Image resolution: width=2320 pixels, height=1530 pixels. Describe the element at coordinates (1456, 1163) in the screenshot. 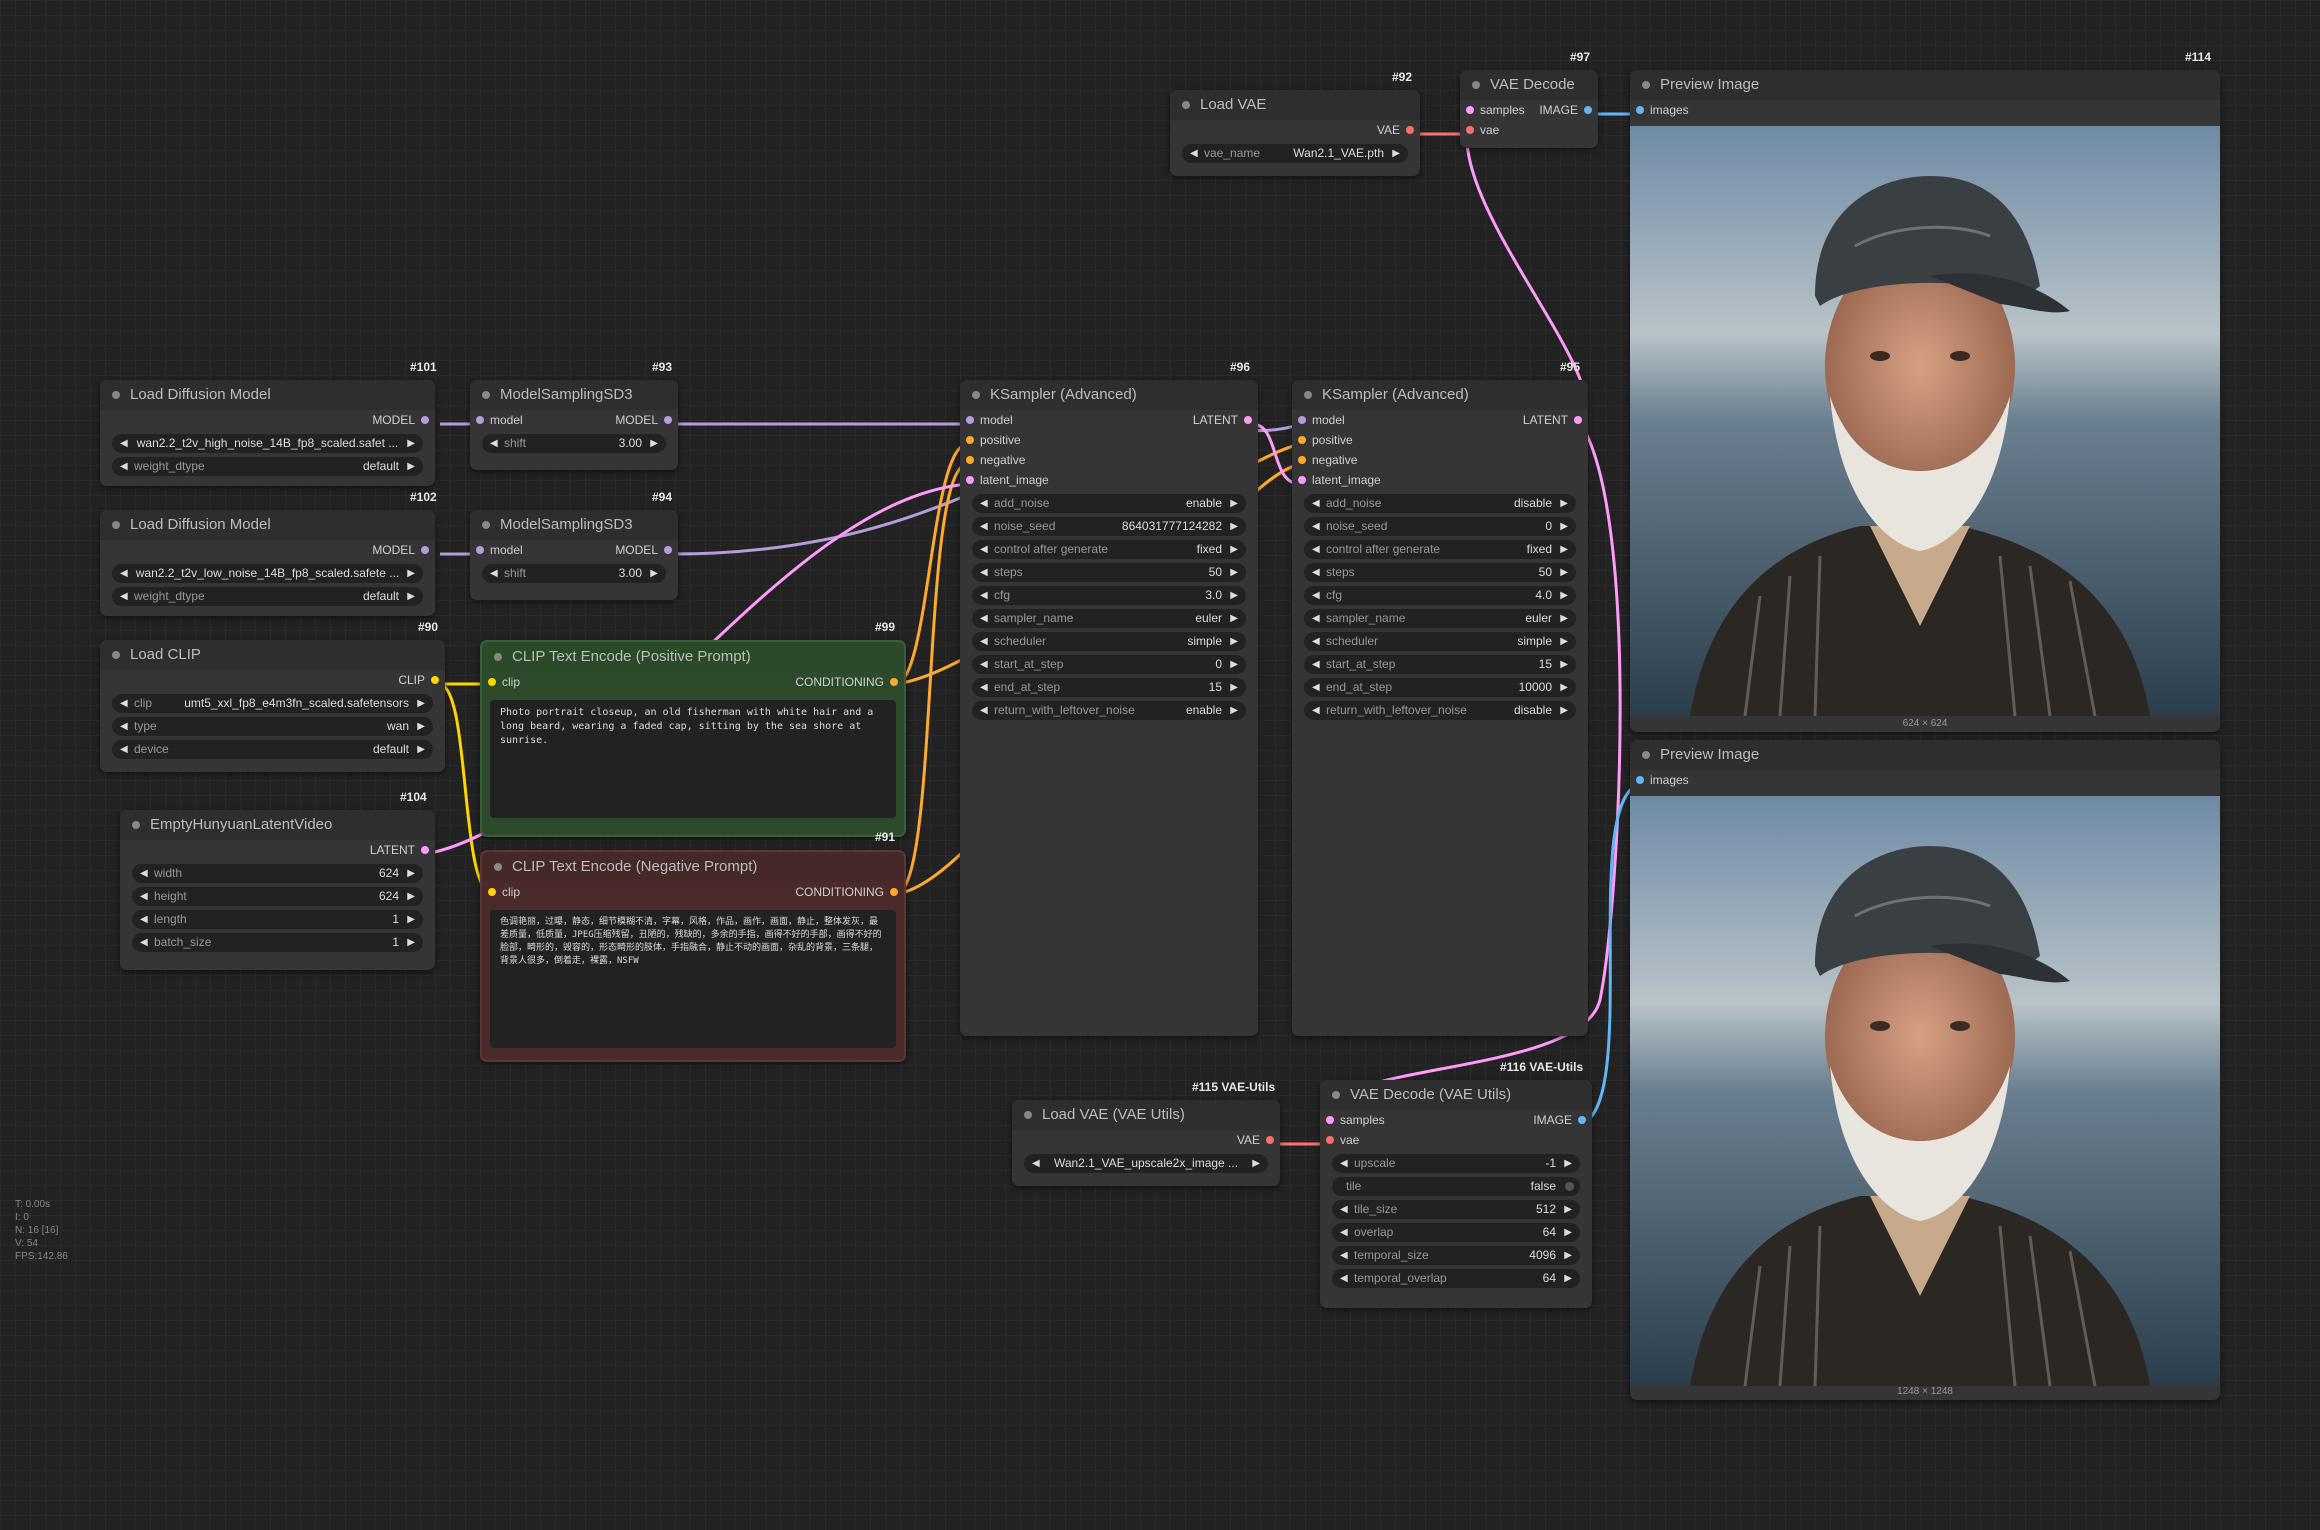

I see `upscale-number: ◀ upscale -1 ▶` at that location.